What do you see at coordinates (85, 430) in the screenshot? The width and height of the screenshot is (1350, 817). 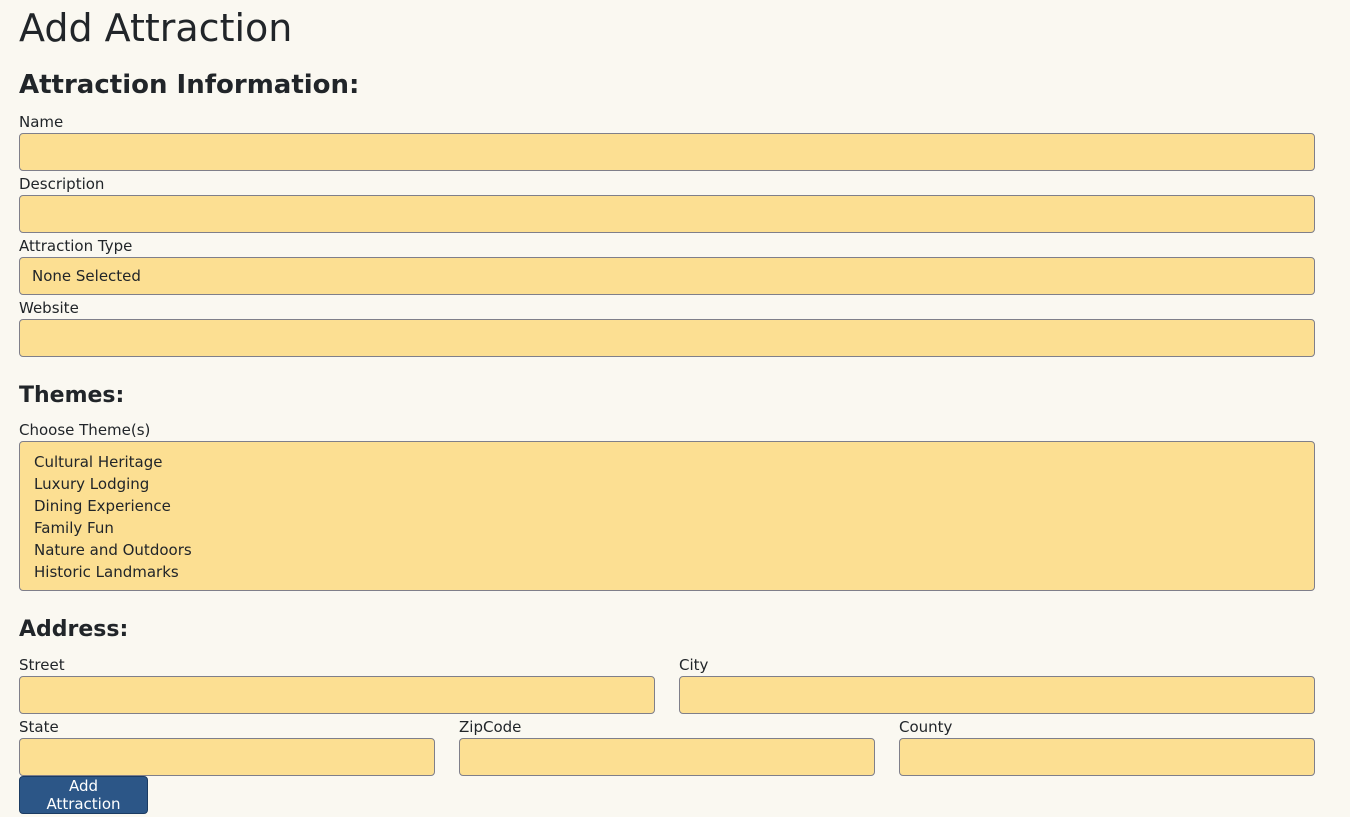 I see `choose-themes-label: Choose Theme(s)` at bounding box center [85, 430].